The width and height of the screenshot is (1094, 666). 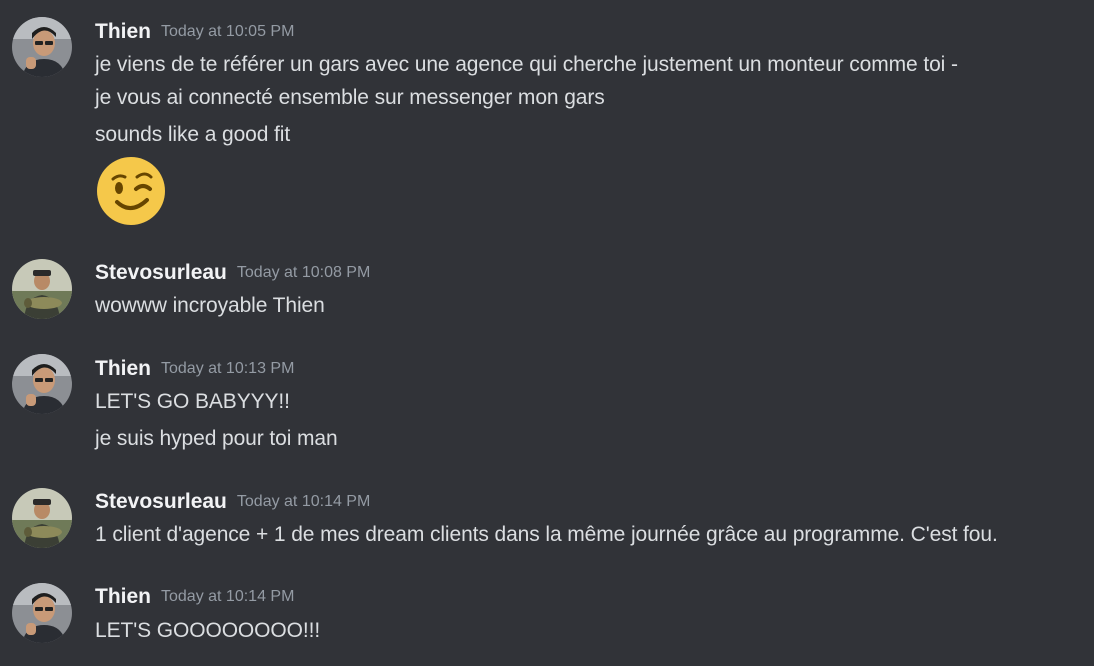 What do you see at coordinates (216, 438) in the screenshot?
I see `message-text: je suis hyped pour toi man` at bounding box center [216, 438].